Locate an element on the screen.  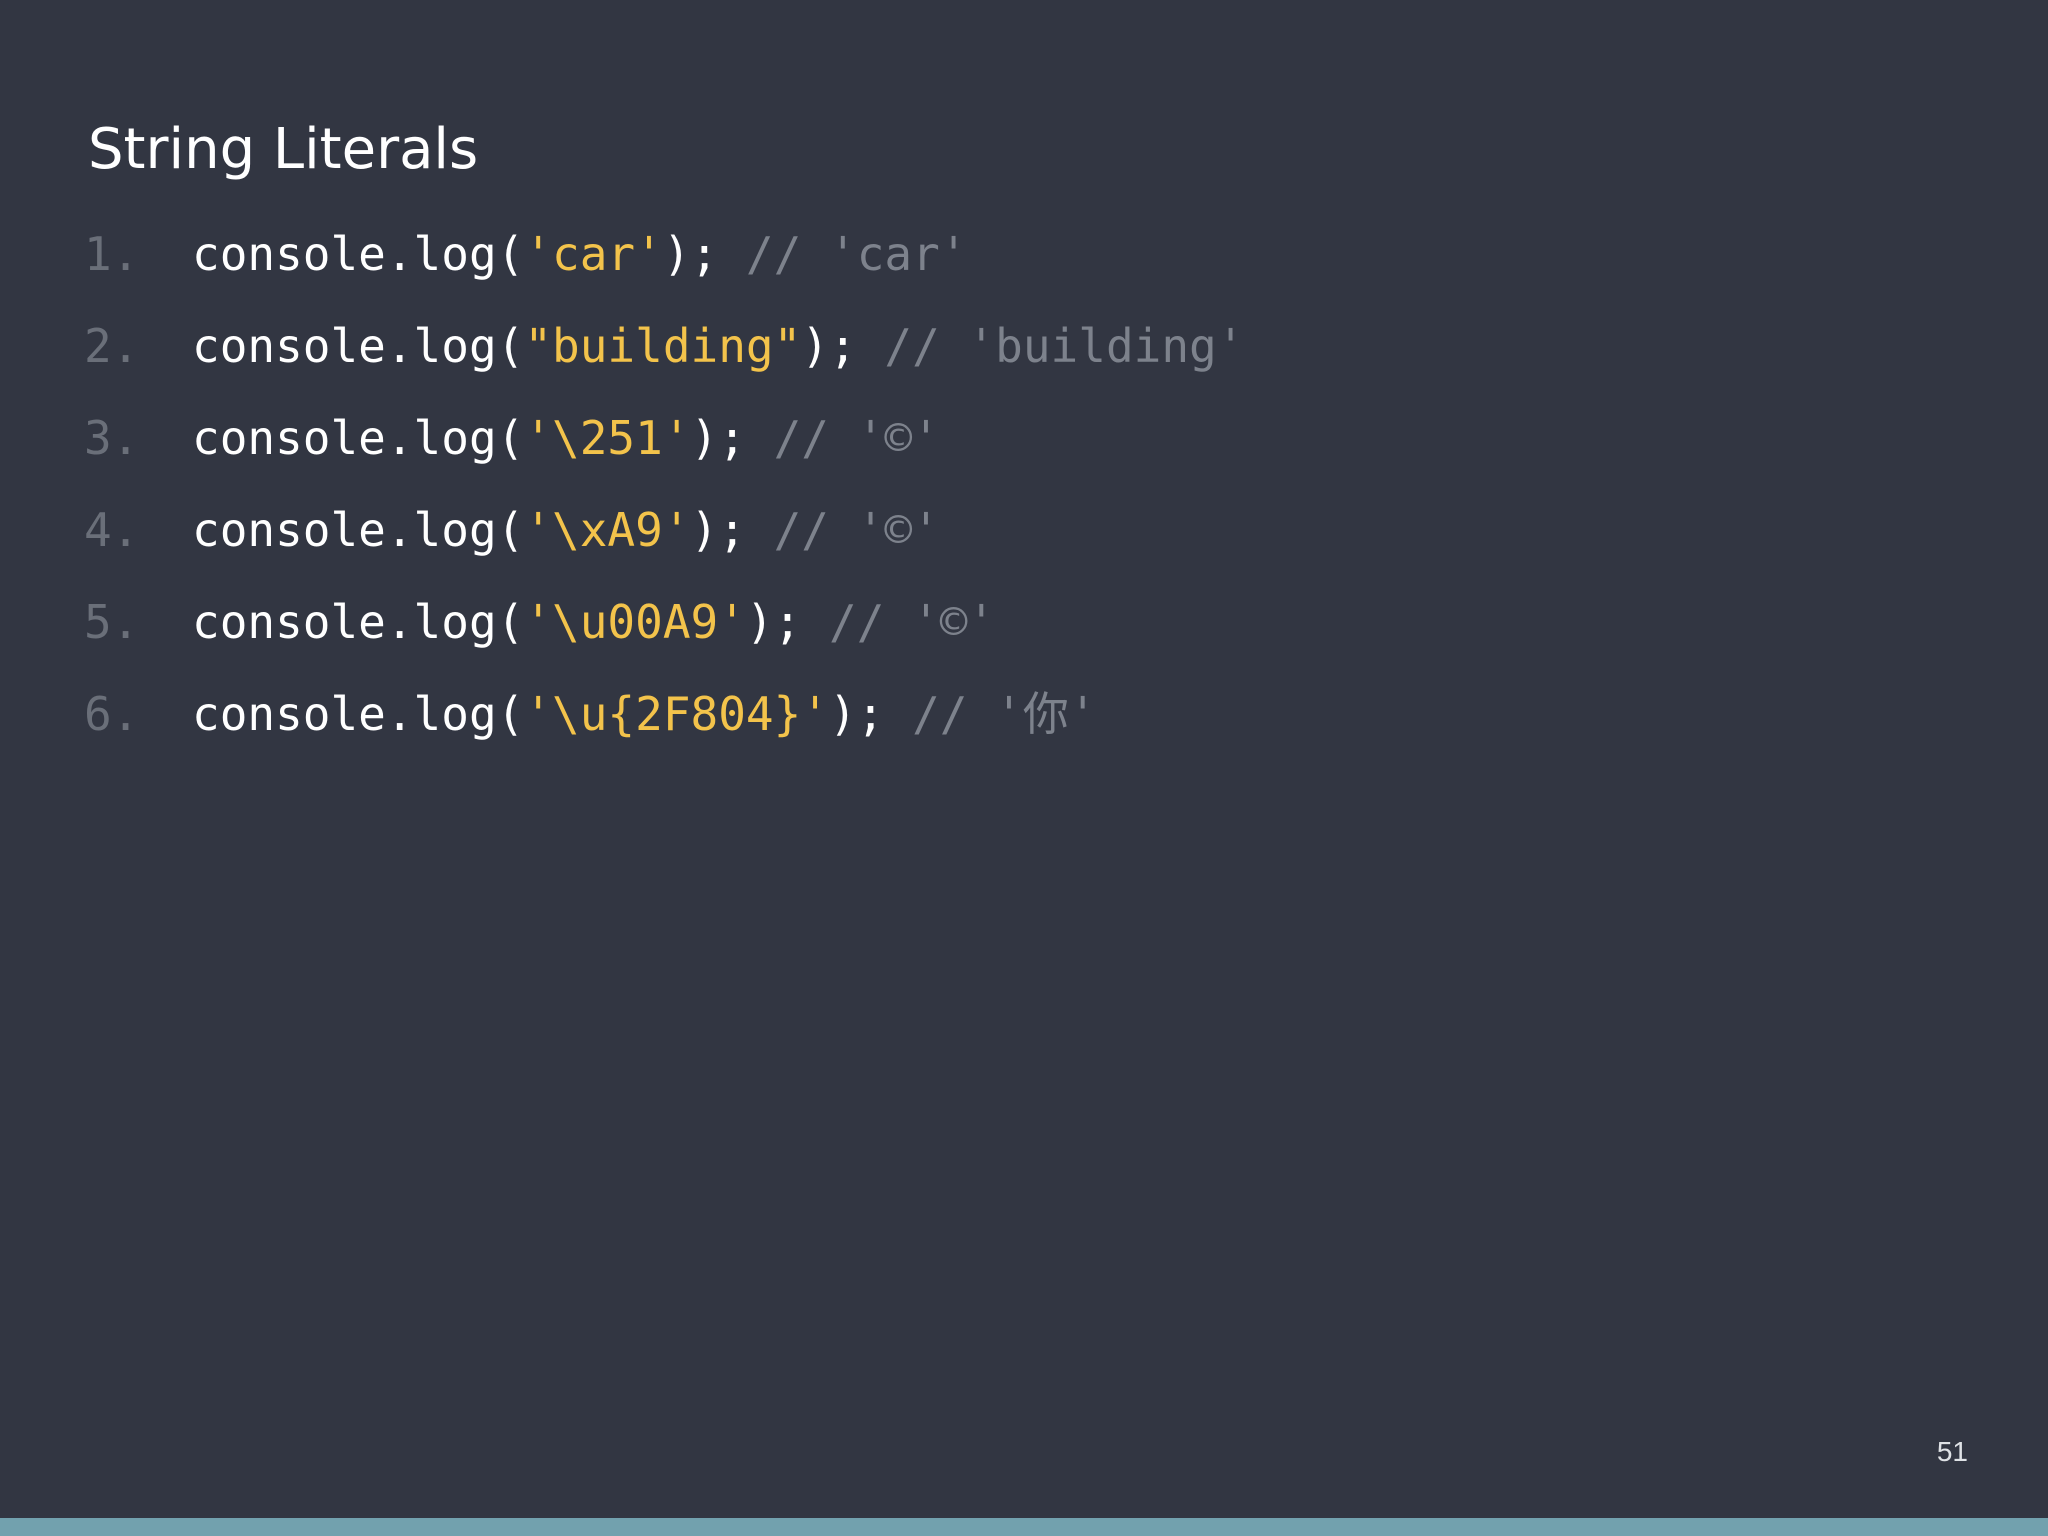
line-number: 5. is located at coordinates (112, 622).